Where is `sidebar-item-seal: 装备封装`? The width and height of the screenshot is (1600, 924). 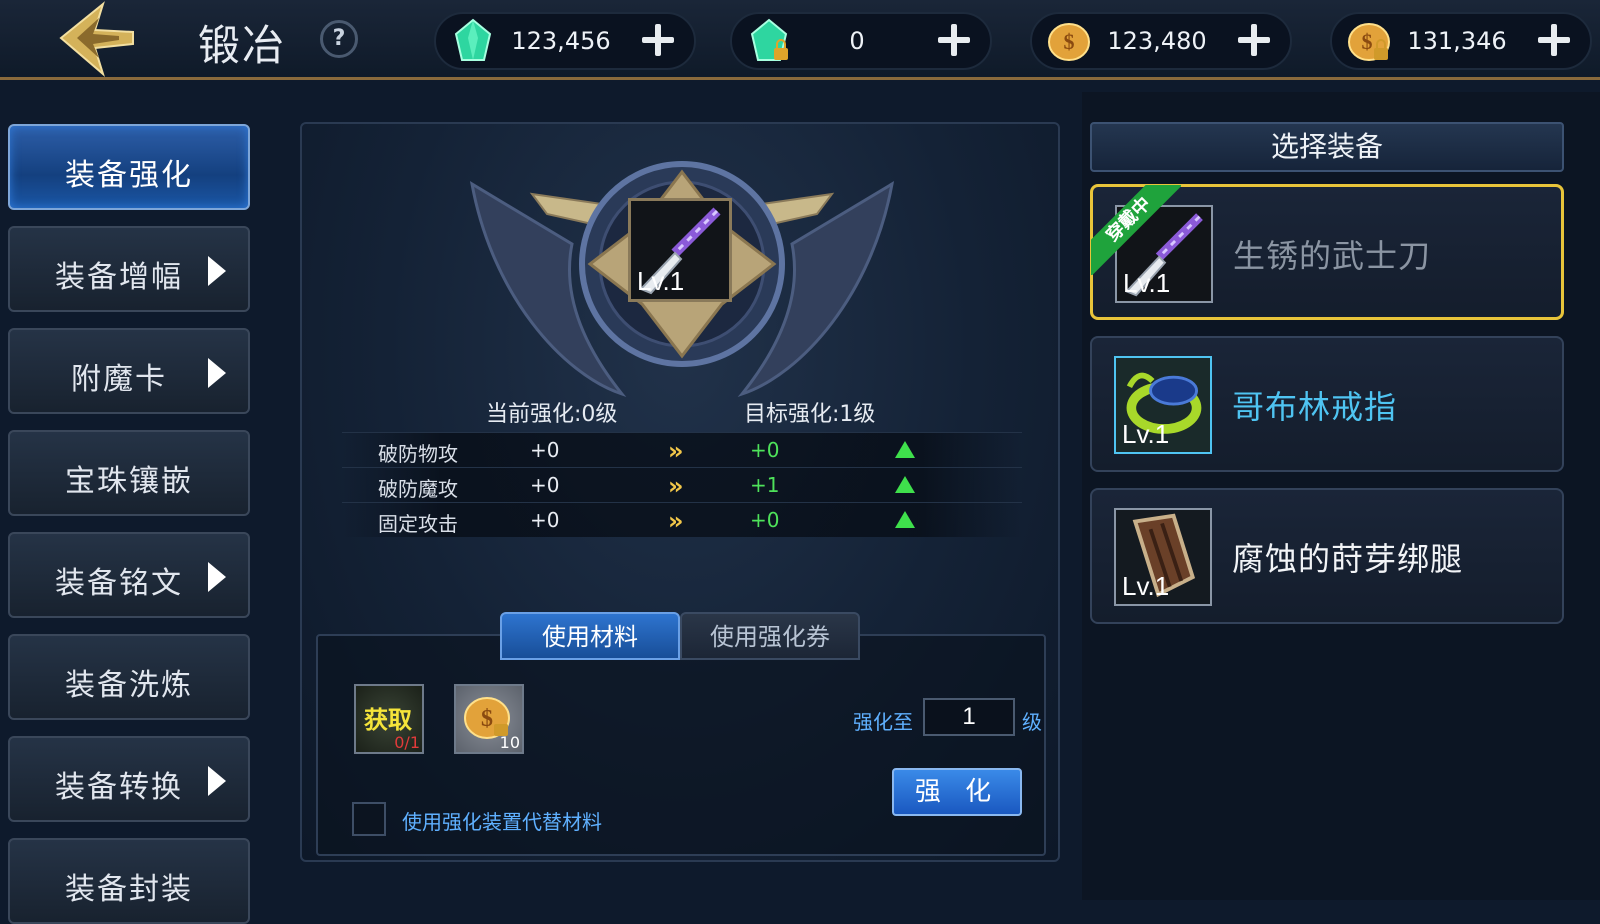
sidebar-item-seal: 装备封装 is located at coordinates (129, 881).